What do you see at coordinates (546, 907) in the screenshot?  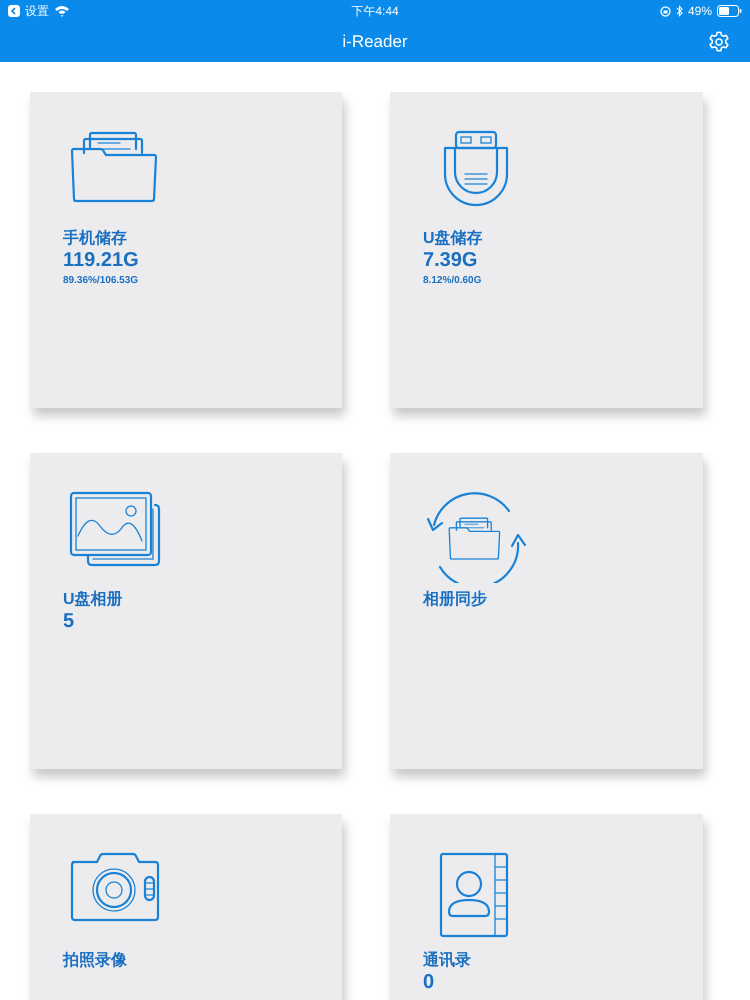 I see `feature-card: 通讯录 0` at bounding box center [546, 907].